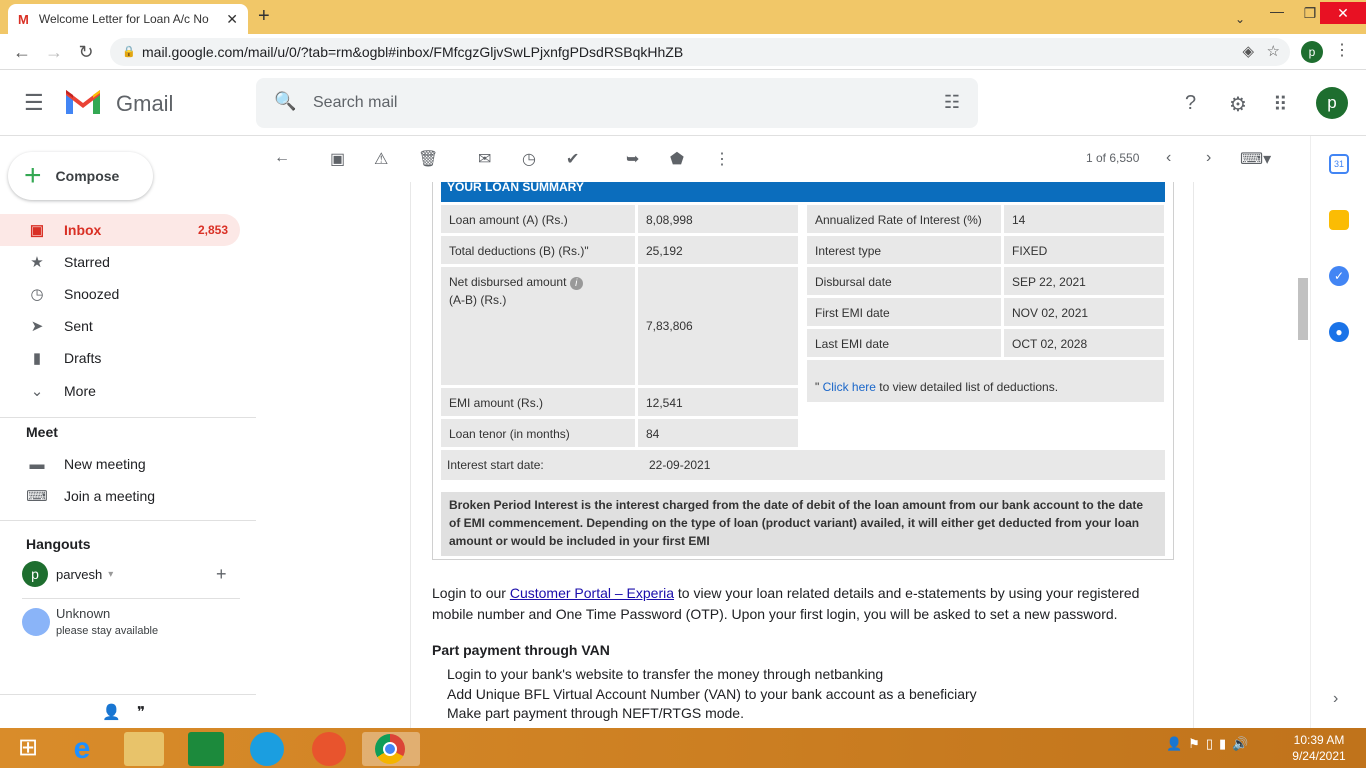 The width and height of the screenshot is (1366, 768). I want to click on contacts-icon: ●, so click(1339, 332).